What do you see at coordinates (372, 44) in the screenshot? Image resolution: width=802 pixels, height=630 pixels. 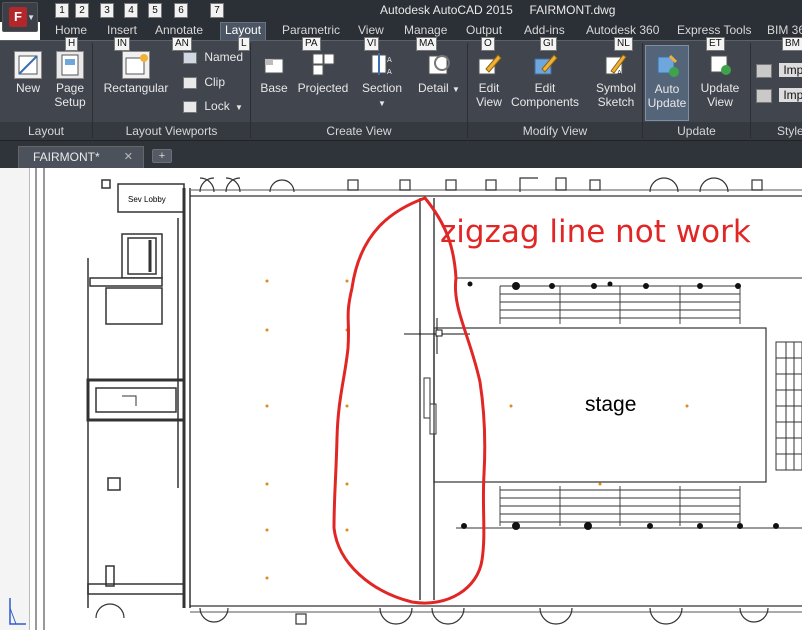 I see `keytip-view: VI` at bounding box center [372, 44].